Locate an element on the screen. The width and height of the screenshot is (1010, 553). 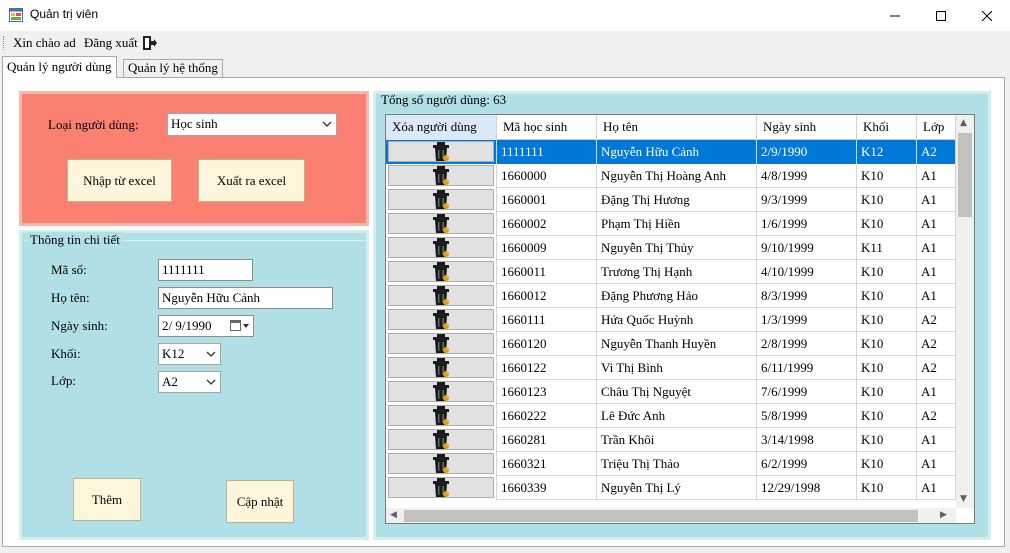
class-select: A2 is located at coordinates (189, 382).